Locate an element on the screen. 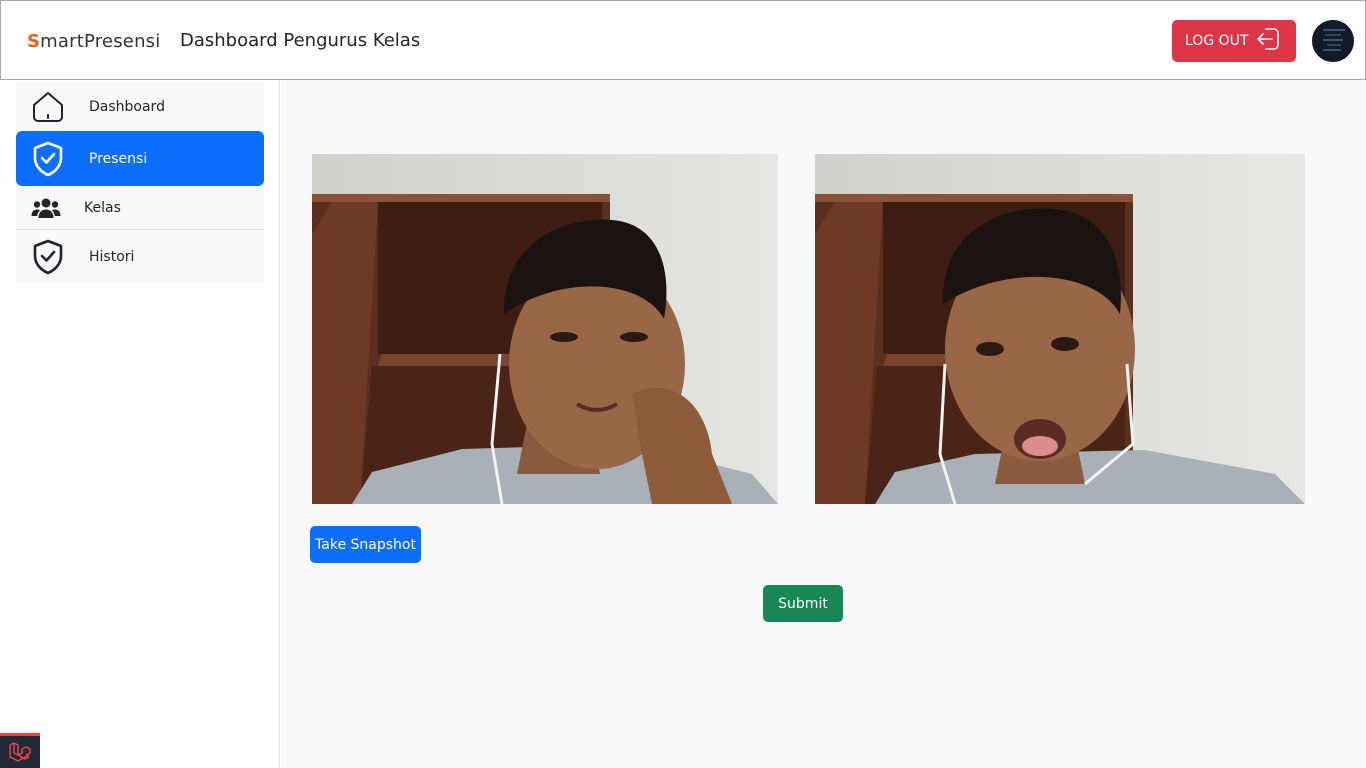 This screenshot has width=1366, height=768. sidebar-item-label: Dashboard is located at coordinates (127, 107).